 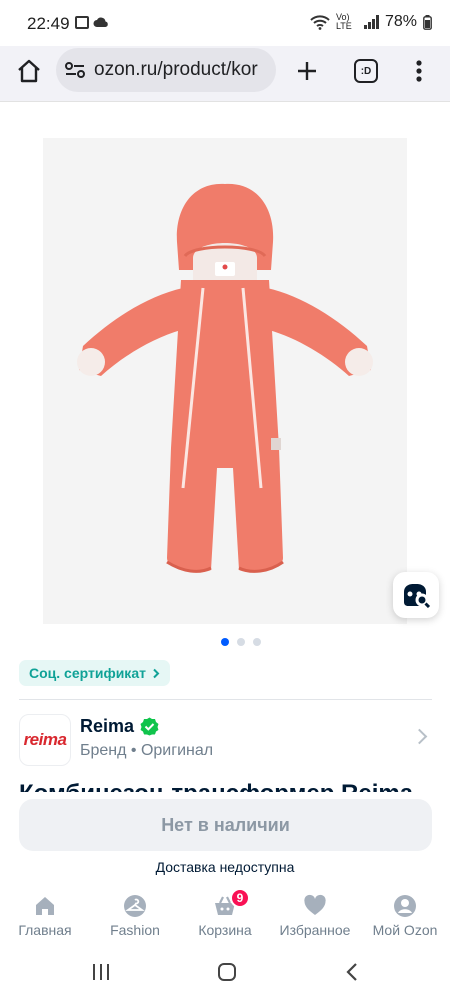 I want to click on battery-percent: 78%, so click(x=400, y=21).